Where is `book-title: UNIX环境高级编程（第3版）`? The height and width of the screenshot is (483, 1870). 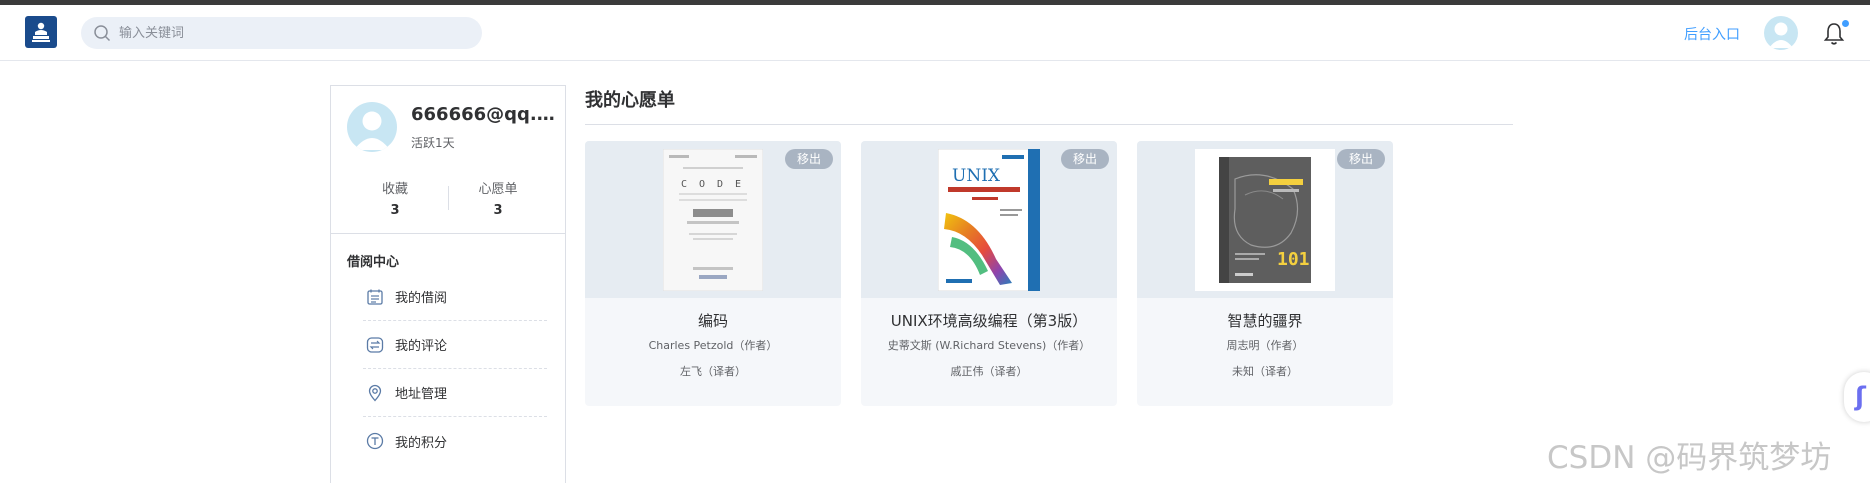 book-title: UNIX环境高级编程（第3版） is located at coordinates (989, 320).